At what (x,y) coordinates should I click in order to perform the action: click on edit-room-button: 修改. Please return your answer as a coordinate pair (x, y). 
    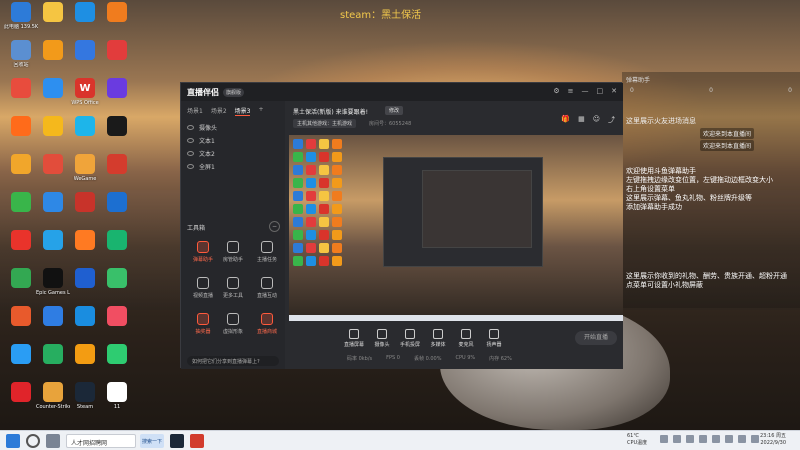
    Looking at the image, I should click on (394, 110).